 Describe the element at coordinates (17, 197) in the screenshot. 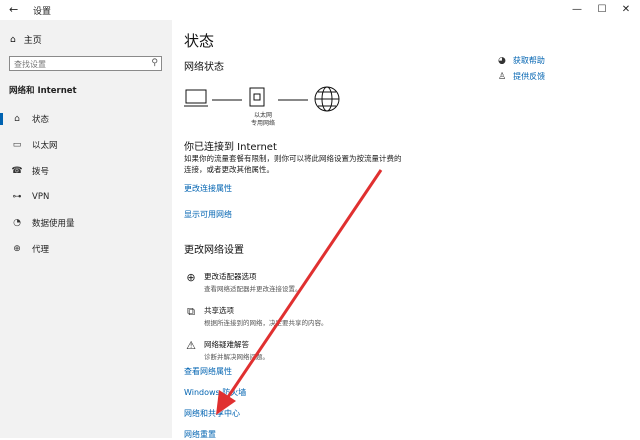

I see `vpn-icon: ⊶` at that location.